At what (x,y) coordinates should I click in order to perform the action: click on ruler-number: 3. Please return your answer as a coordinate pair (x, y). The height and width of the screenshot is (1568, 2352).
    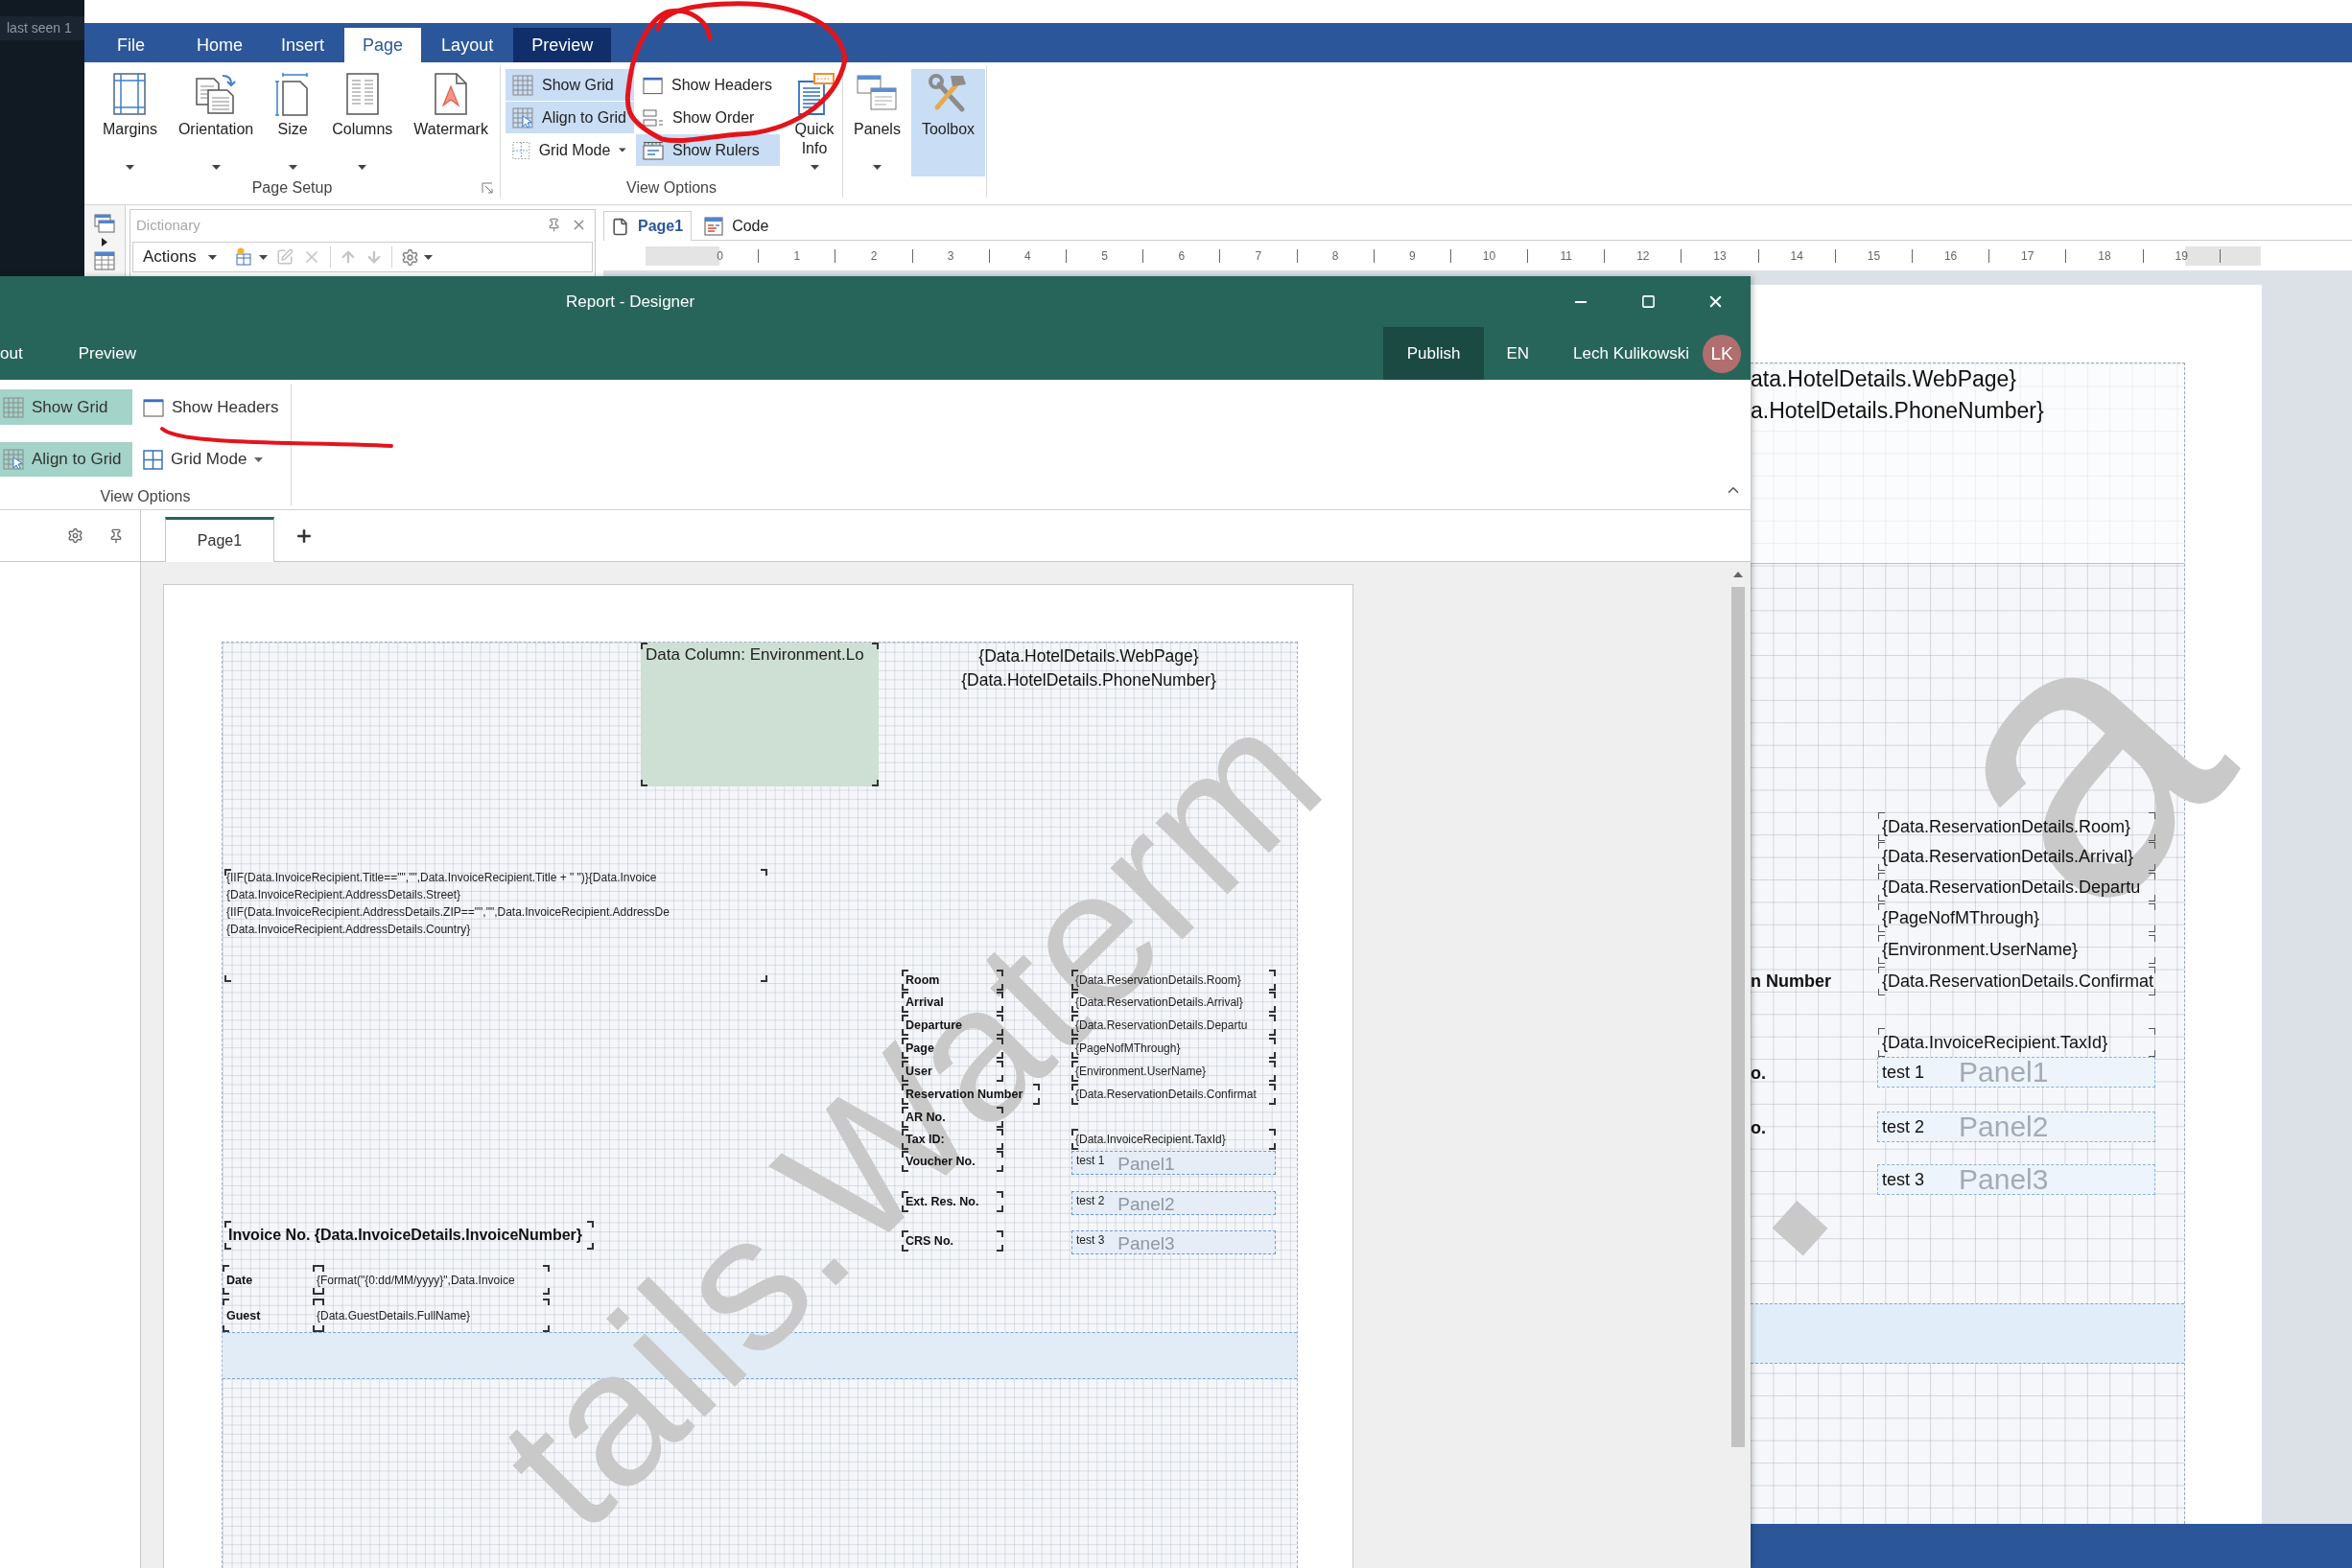
    Looking at the image, I should click on (951, 256).